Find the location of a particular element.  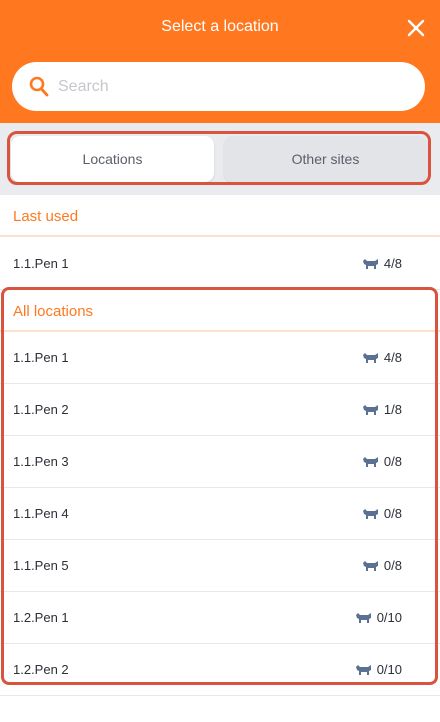

section-title-all-locations: All locations is located at coordinates (53, 311).